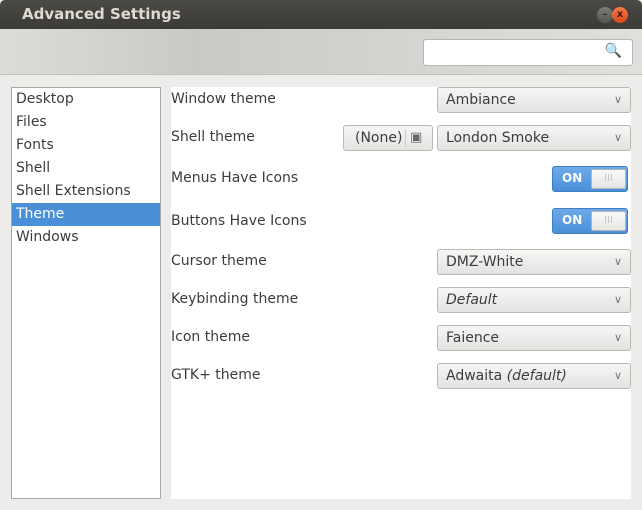 The image size is (642, 510). Describe the element at coordinates (219, 261) in the screenshot. I see `cursor-theme-label: Cursor theme` at that location.